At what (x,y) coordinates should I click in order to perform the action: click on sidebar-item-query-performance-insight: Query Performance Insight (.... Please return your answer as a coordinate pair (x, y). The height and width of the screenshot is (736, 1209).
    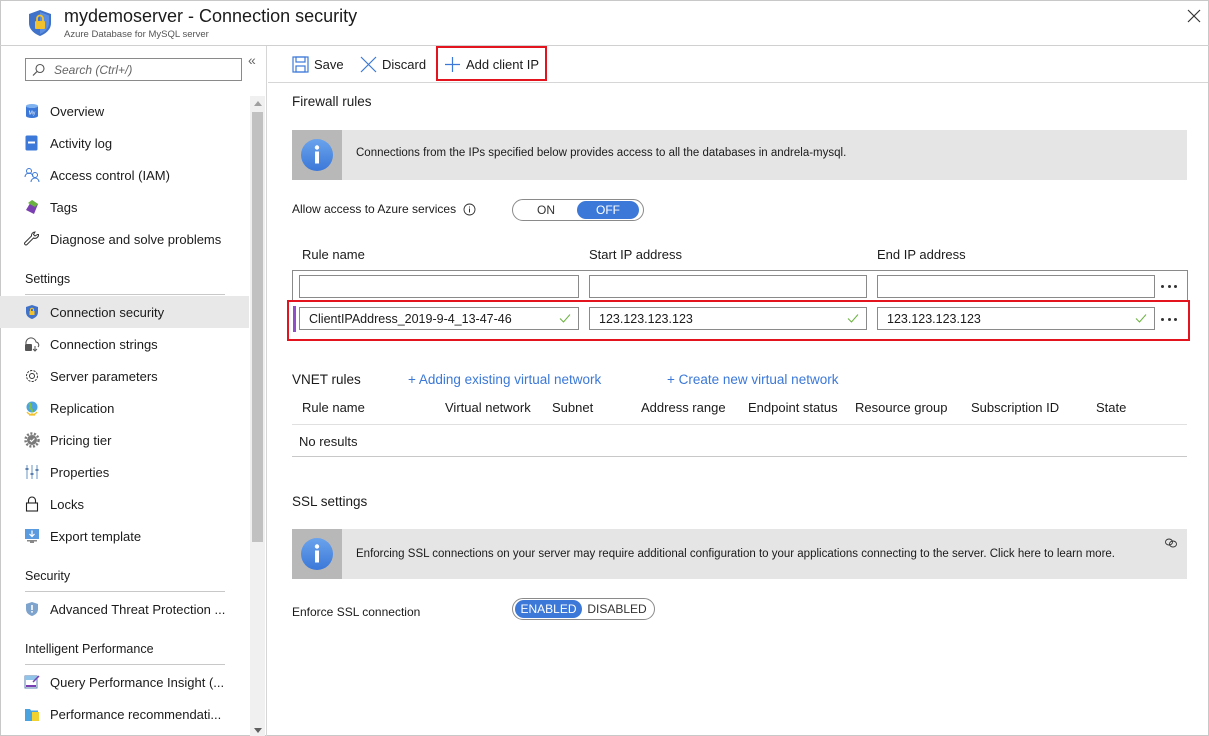
    Looking at the image, I should click on (124, 682).